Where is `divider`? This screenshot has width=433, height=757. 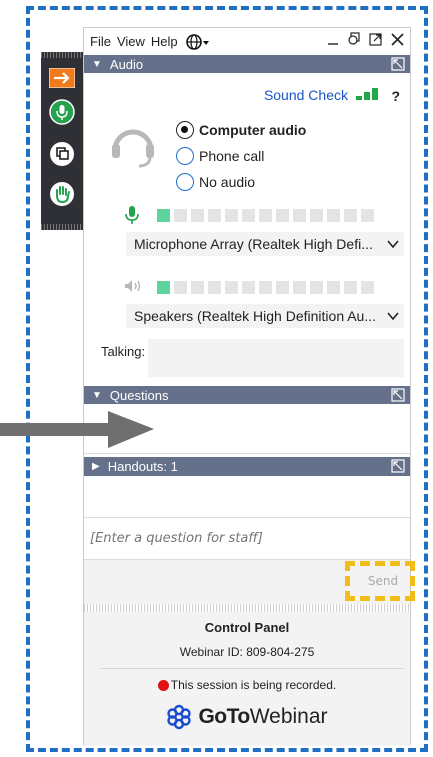
divider is located at coordinates (252, 668).